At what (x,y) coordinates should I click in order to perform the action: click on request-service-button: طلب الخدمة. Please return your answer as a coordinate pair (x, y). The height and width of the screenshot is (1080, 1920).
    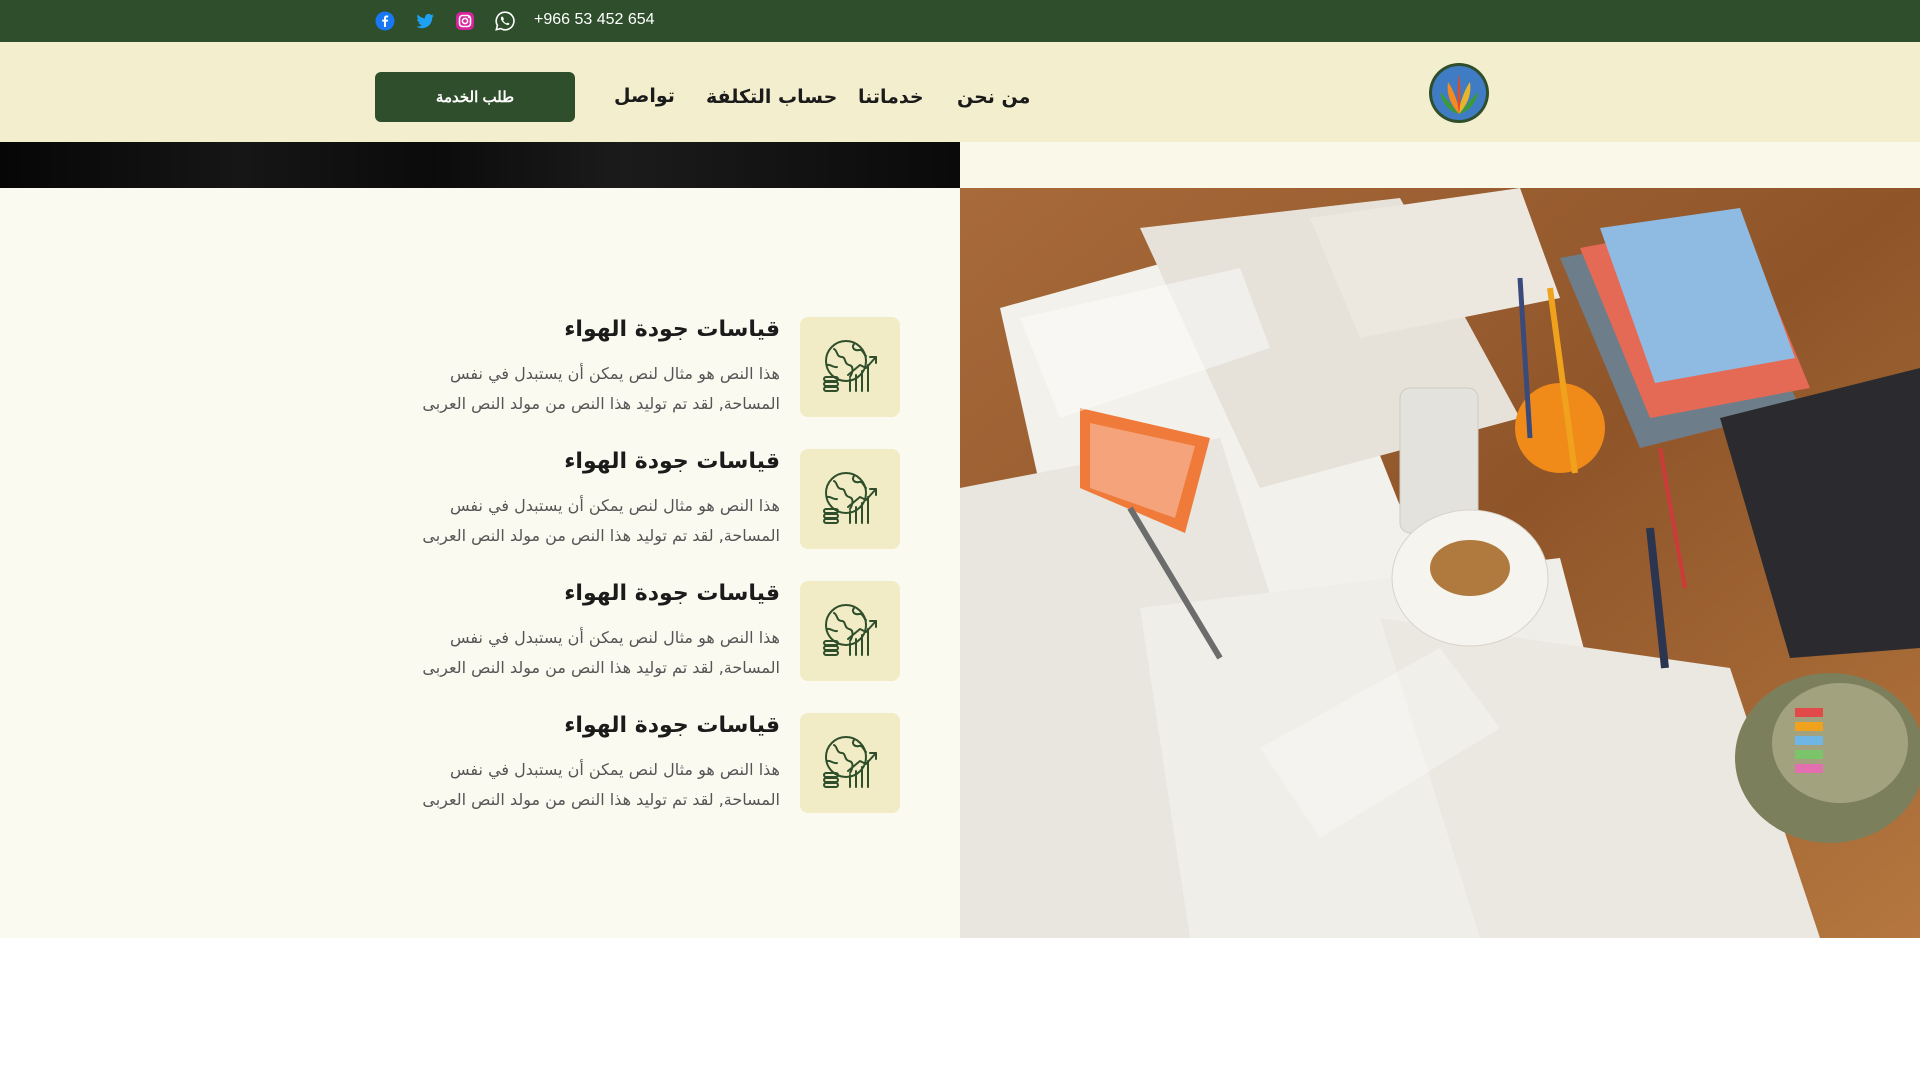
    Looking at the image, I should click on (475, 97).